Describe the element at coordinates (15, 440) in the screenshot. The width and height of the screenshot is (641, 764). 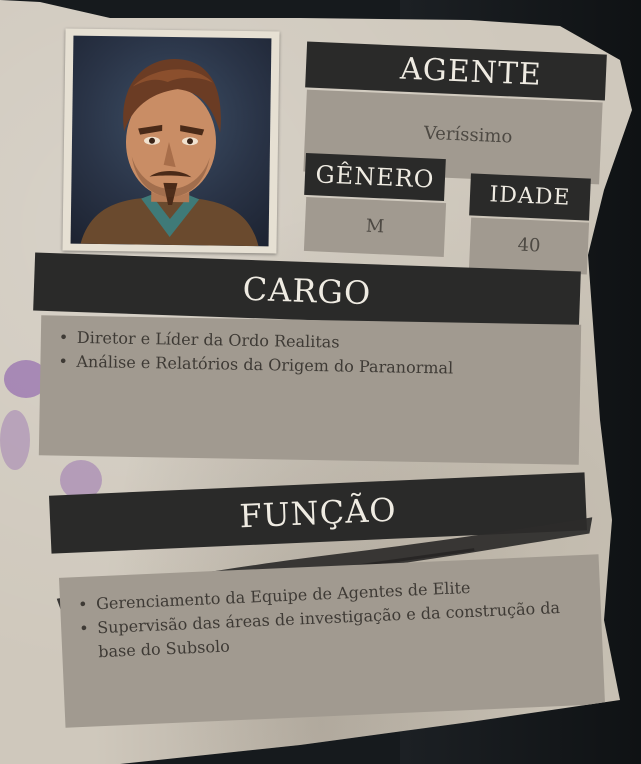
I see `ink-stain` at that location.